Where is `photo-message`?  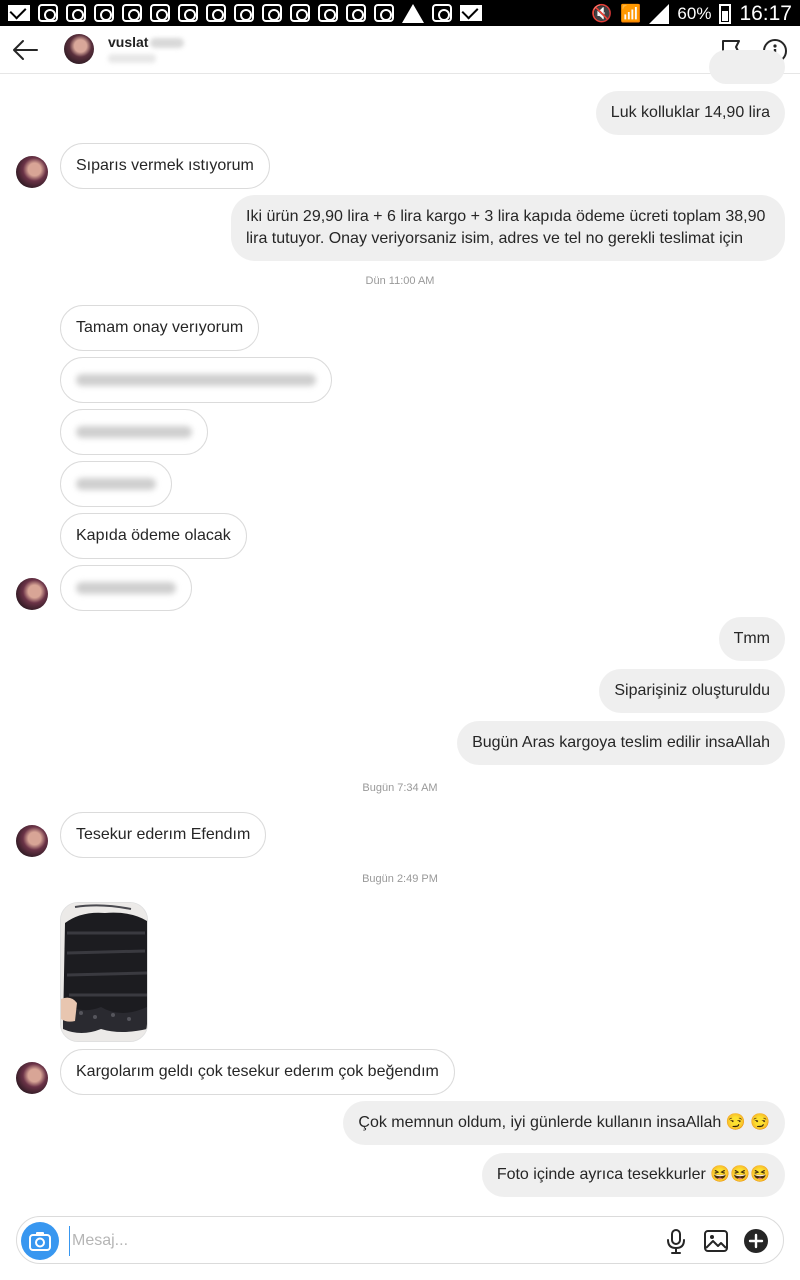
photo-message is located at coordinates (104, 972).